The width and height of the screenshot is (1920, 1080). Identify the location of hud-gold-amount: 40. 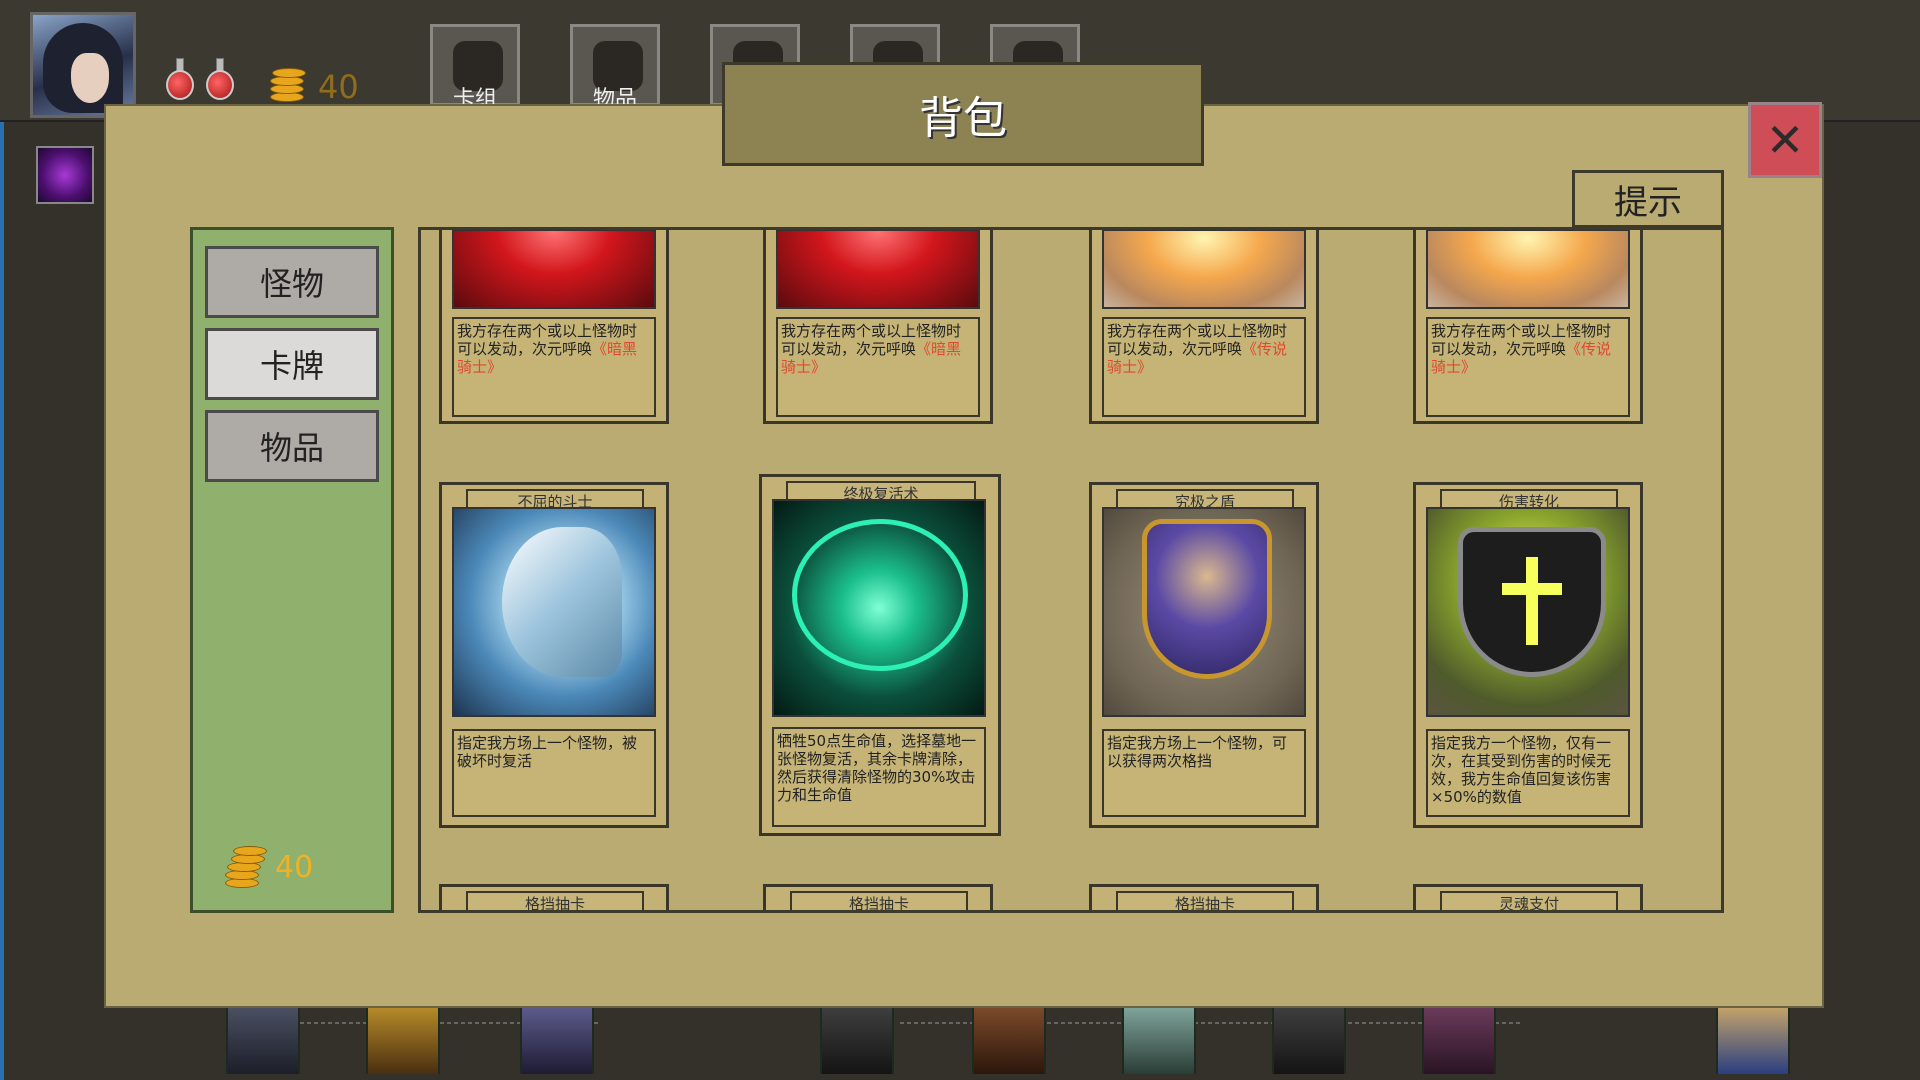
(338, 87).